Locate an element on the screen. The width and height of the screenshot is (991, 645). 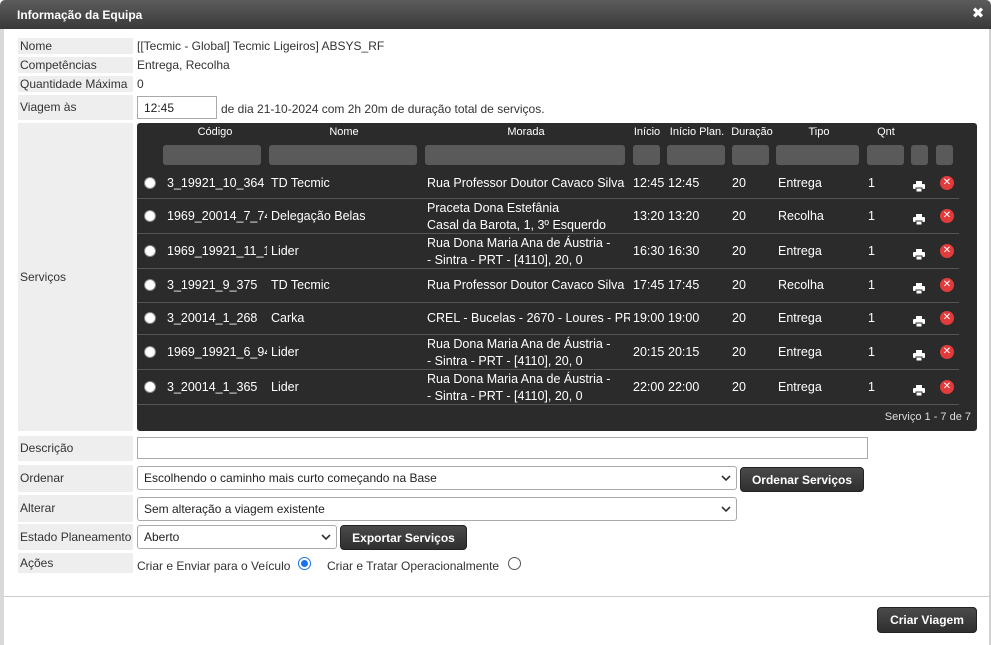
cell-plan: 12:45 is located at coordinates (684, 183).